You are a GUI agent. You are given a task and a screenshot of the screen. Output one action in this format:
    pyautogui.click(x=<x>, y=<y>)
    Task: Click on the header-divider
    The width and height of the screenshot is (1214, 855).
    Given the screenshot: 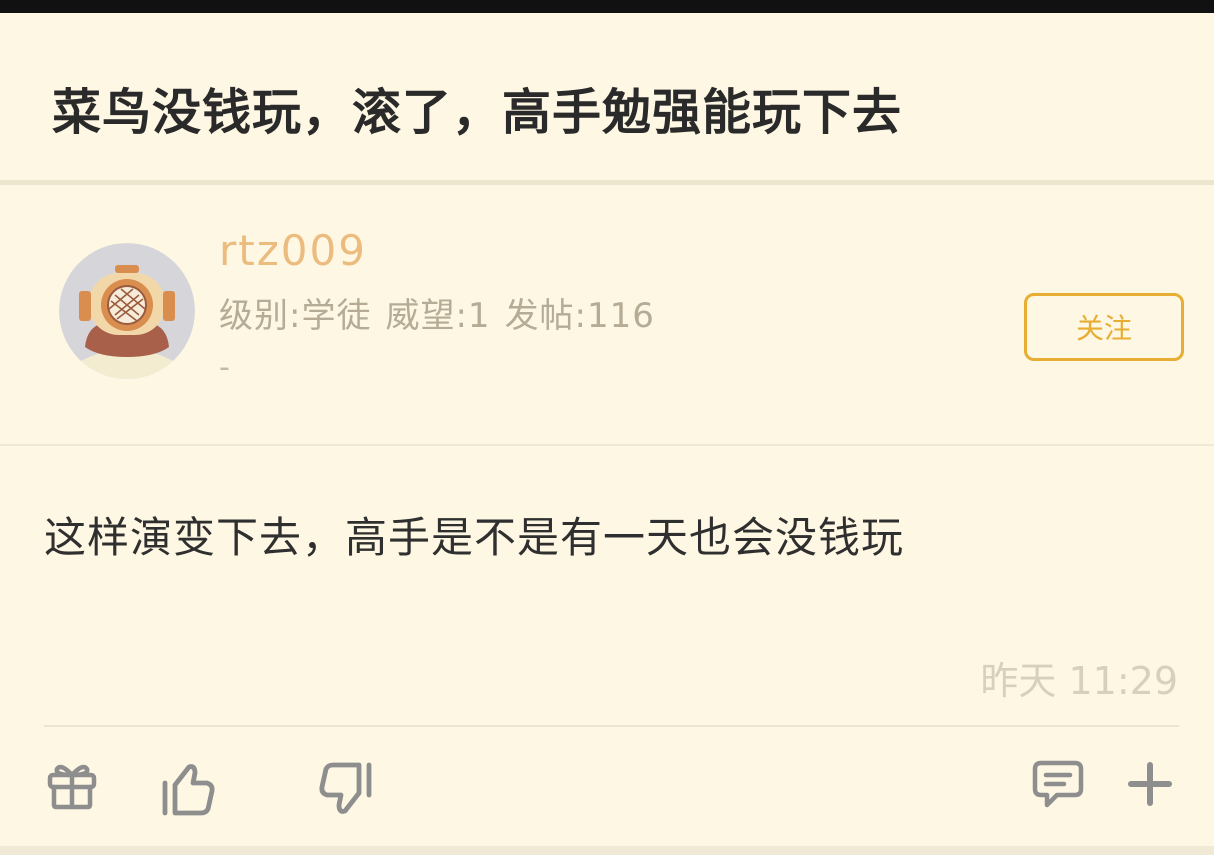 What is the action you would take?
    pyautogui.click(x=607, y=182)
    